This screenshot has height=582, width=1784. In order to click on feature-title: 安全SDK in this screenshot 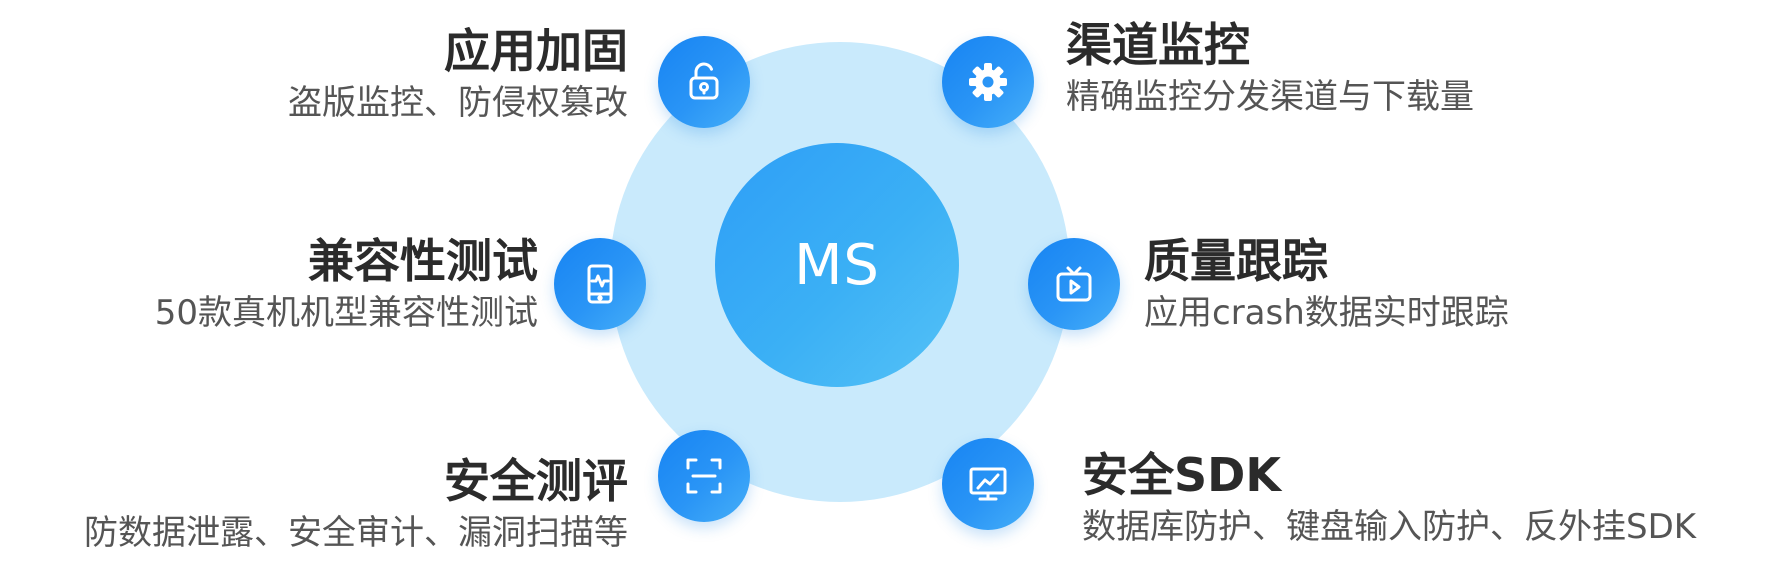, I will do `click(1181, 475)`.